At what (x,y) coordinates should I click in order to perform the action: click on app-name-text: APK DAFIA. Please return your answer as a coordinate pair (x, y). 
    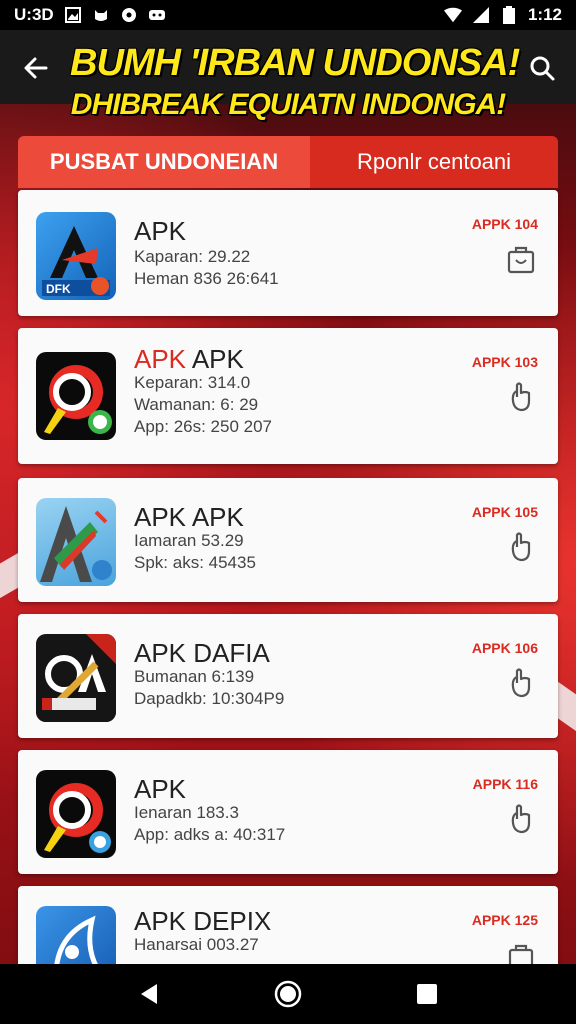
    Looking at the image, I should click on (202, 653).